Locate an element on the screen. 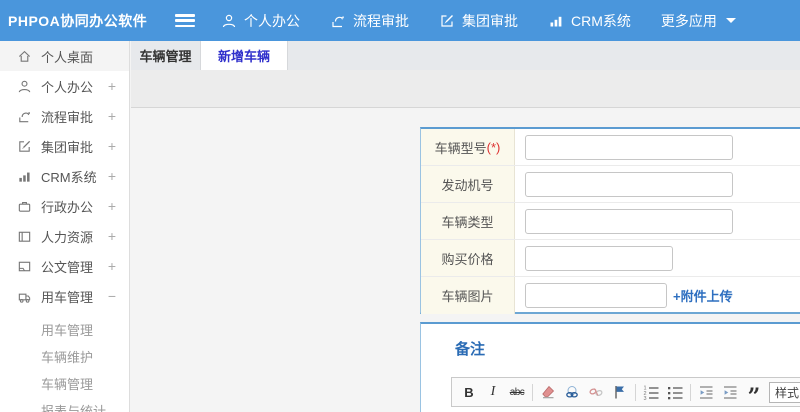 The width and height of the screenshot is (800, 412). nav-crm-system: CRM系统 is located at coordinates (589, 21).